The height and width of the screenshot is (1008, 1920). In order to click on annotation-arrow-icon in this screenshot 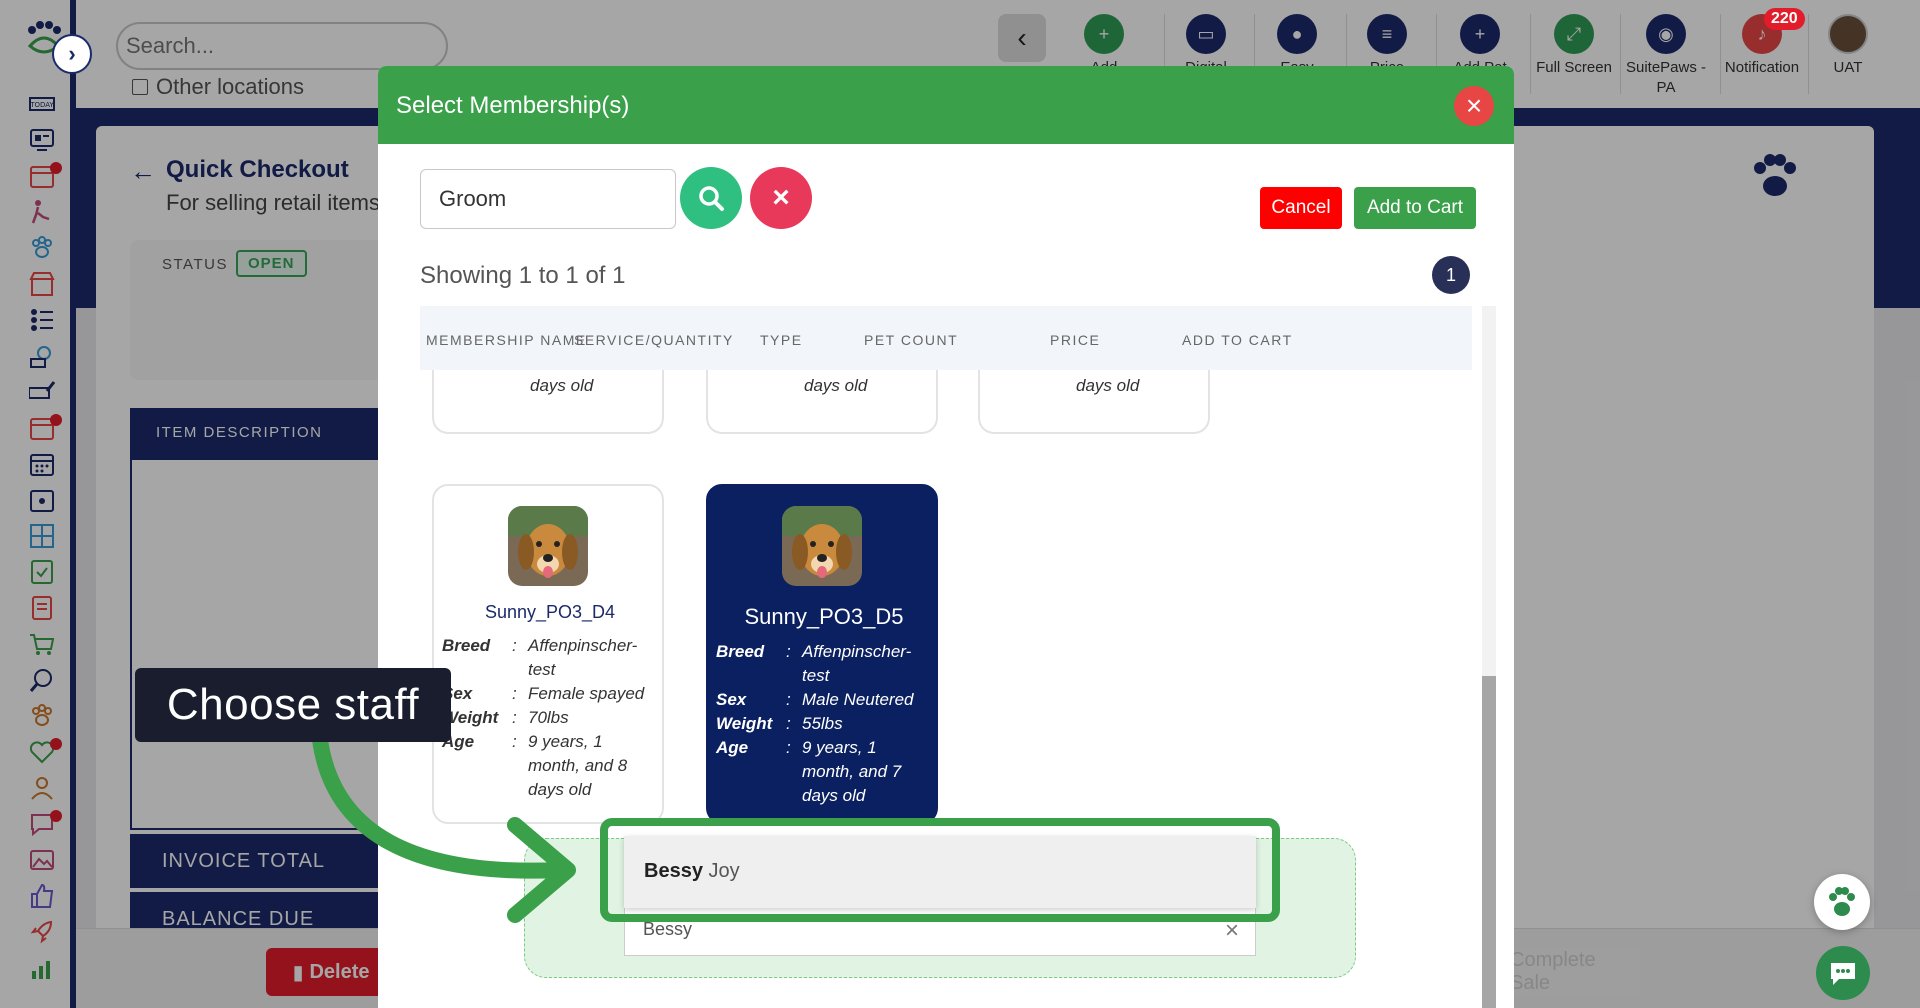, I will do `click(444, 827)`.